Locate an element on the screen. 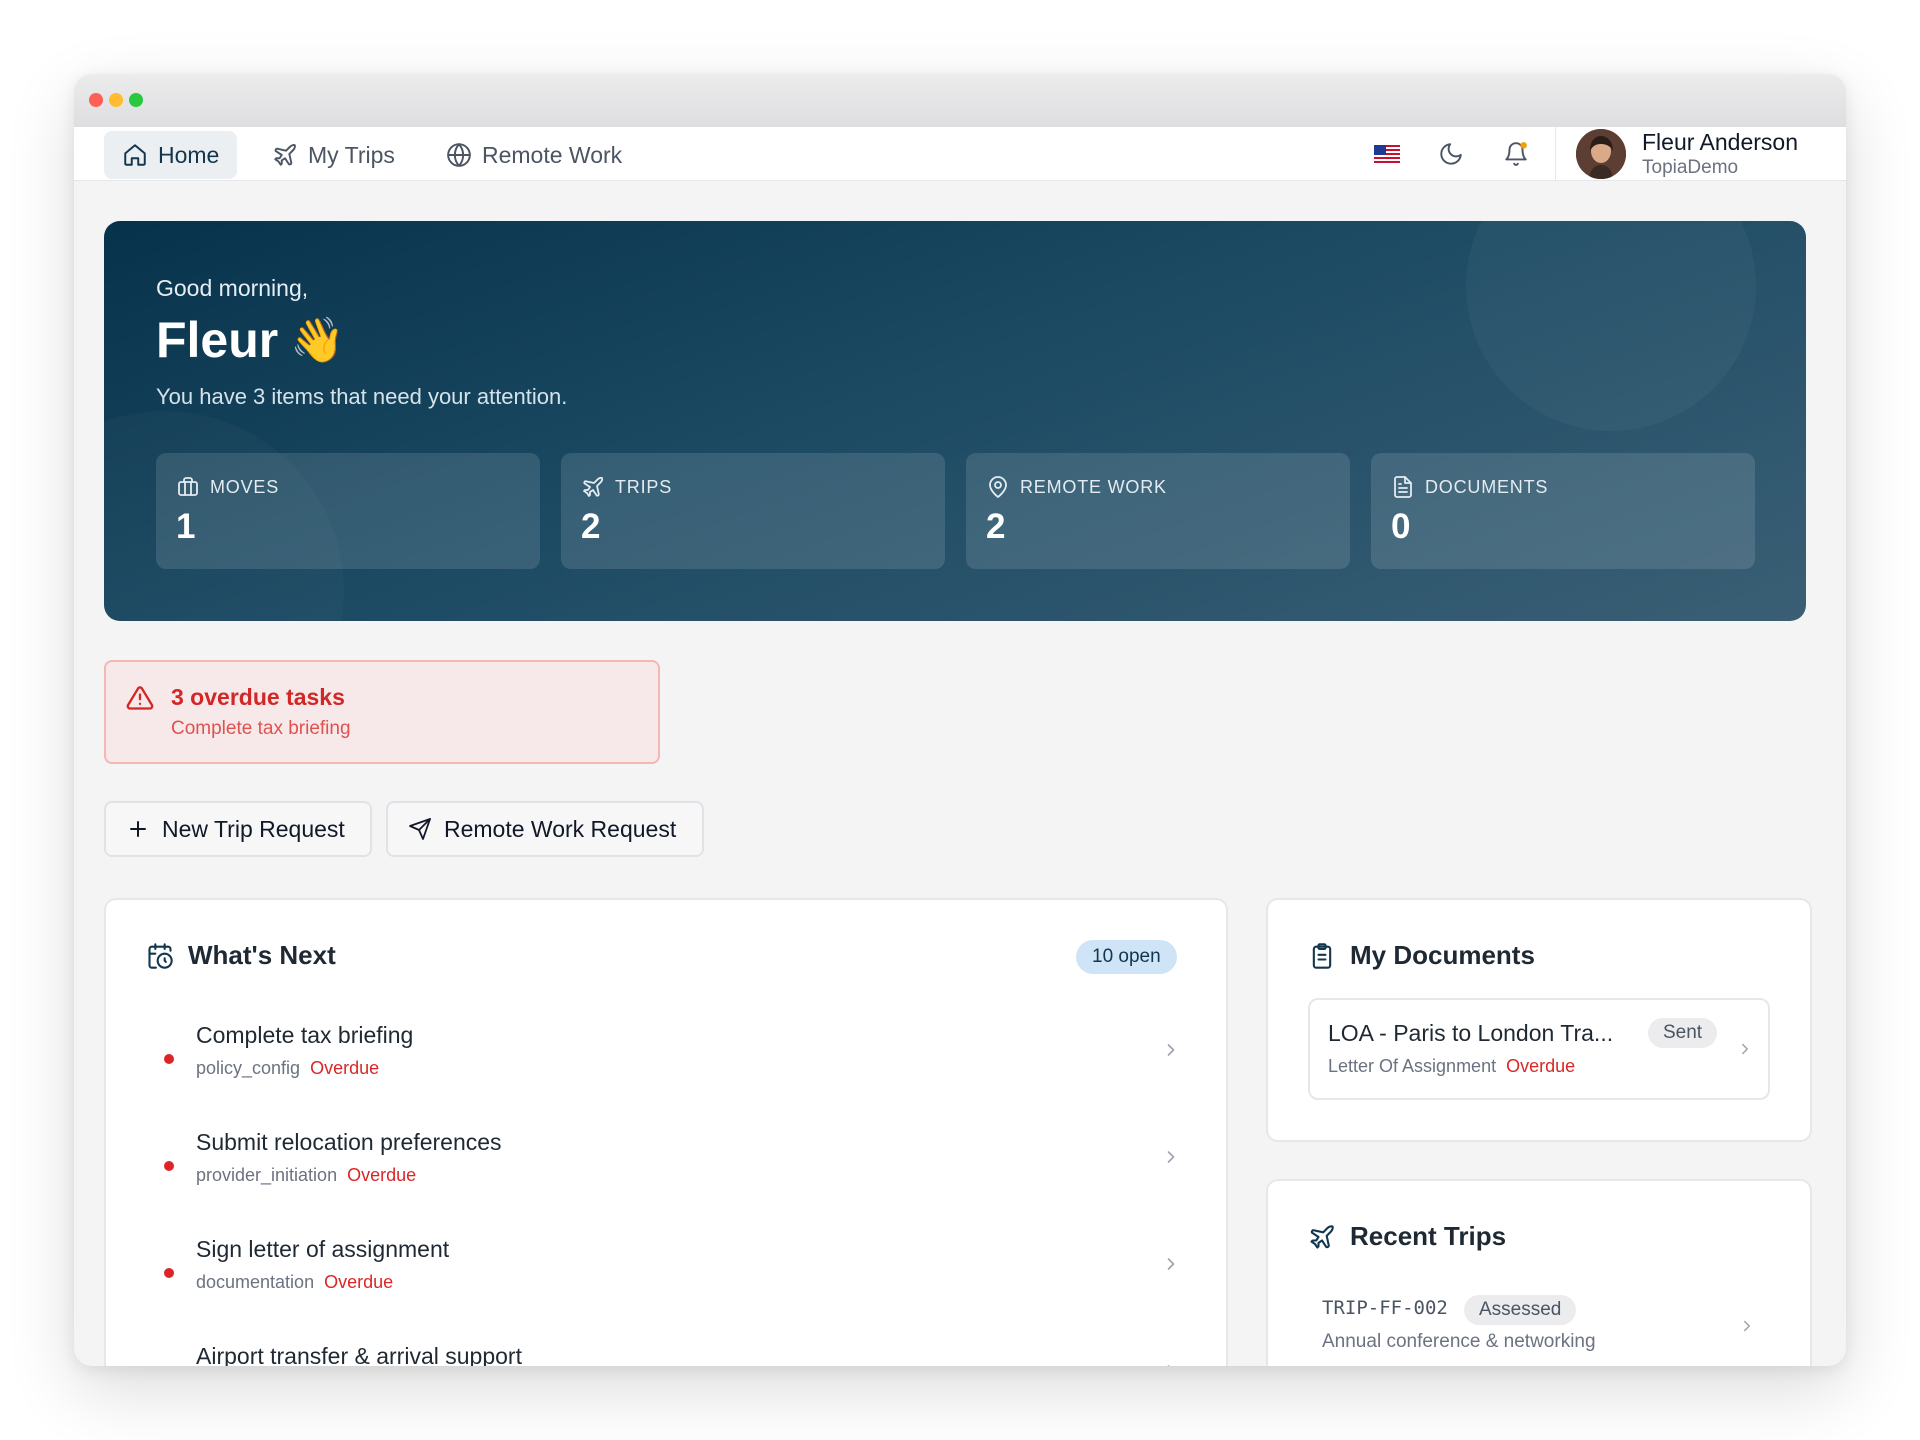 The height and width of the screenshot is (1440, 1920). avatar is located at coordinates (1601, 154).